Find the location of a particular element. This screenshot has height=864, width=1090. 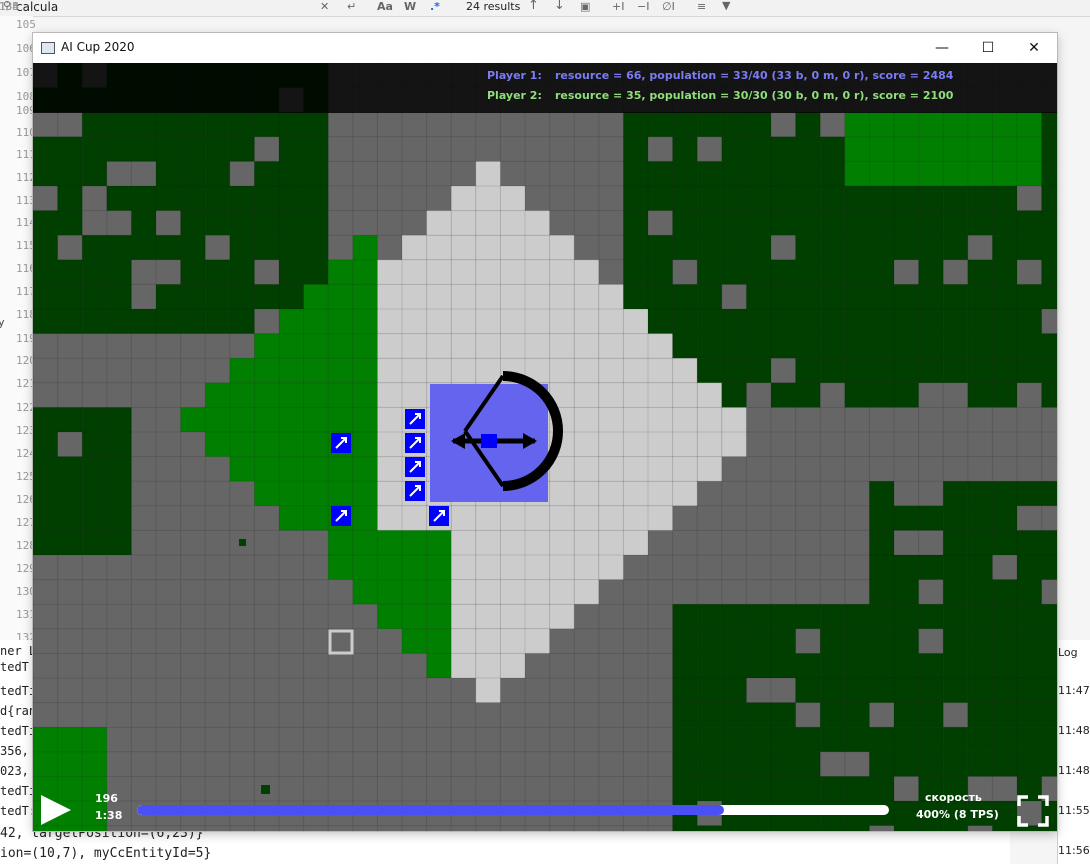

remove-occurrence-icon: −Ⅰ is located at coordinates (643, 6).